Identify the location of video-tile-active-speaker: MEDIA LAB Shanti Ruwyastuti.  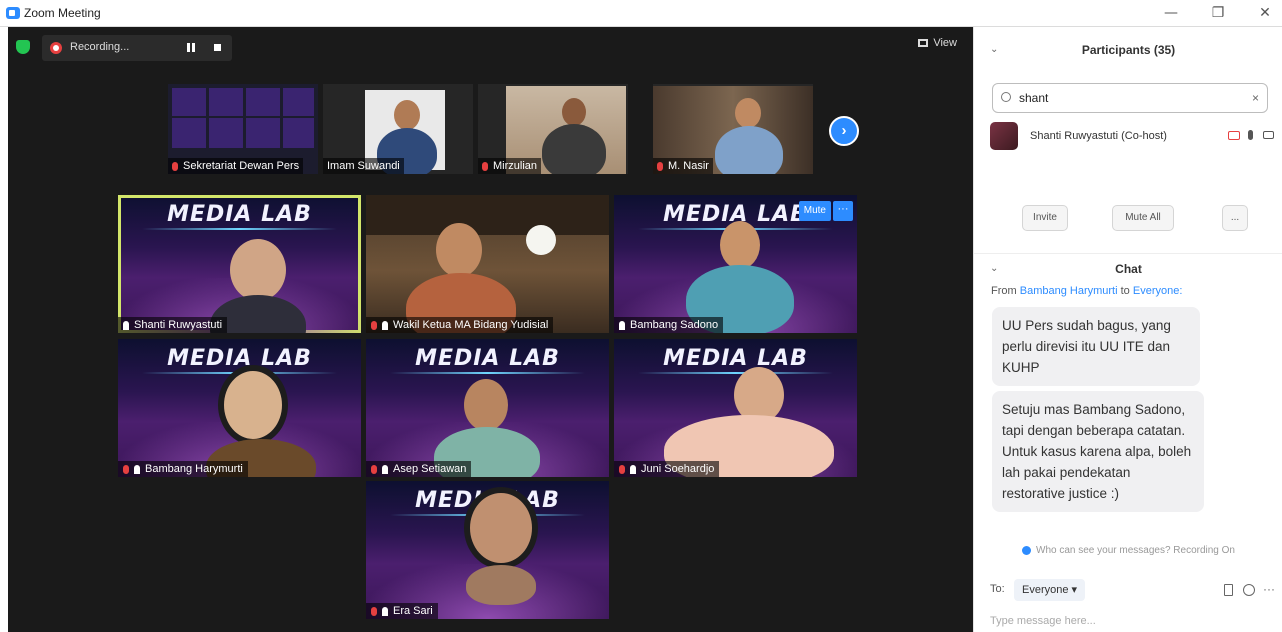
(239, 264).